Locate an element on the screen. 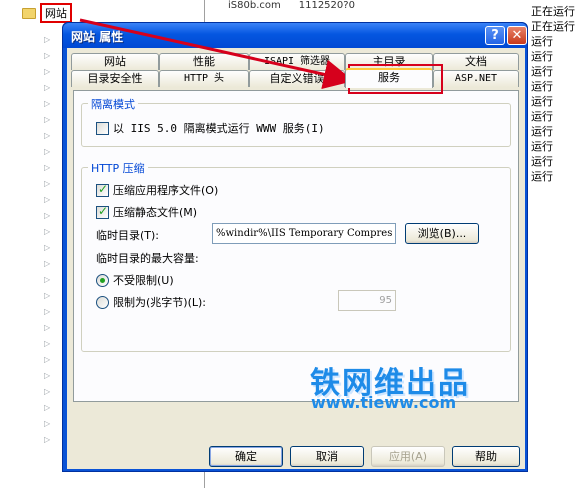 This screenshot has width=577, height=488. annotation-arrow is located at coordinates (216, 54).